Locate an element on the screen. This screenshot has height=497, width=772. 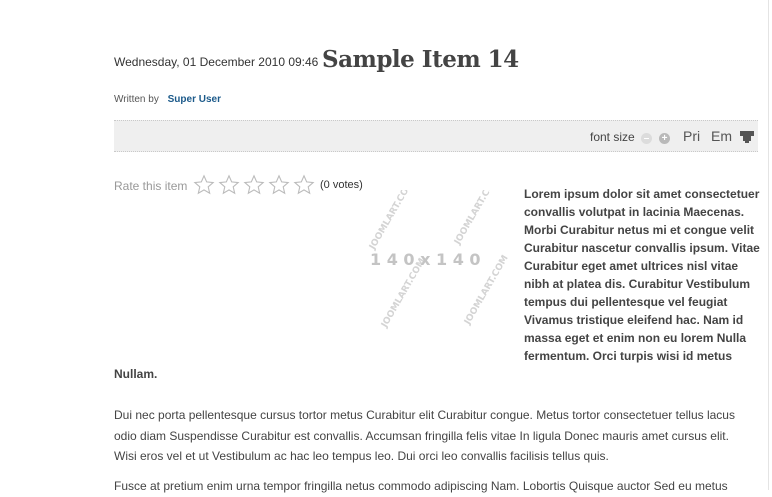
article-date: Wednesday, 01 December 2010 09:46 is located at coordinates (216, 62).